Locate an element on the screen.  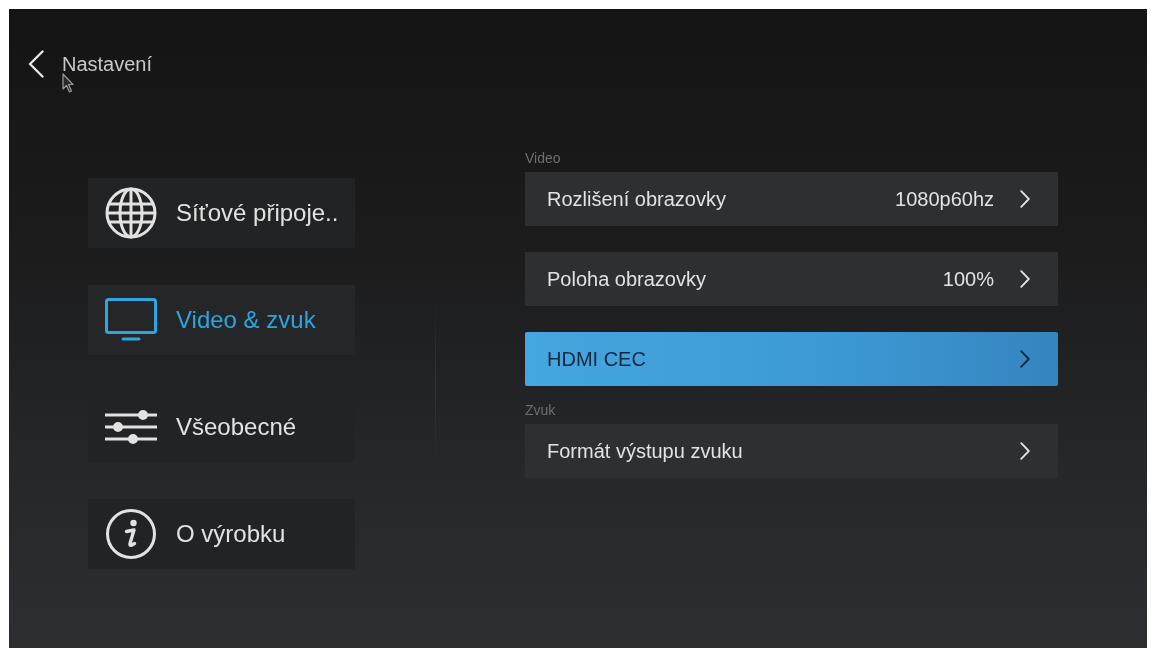
back-icon is located at coordinates (36, 64).